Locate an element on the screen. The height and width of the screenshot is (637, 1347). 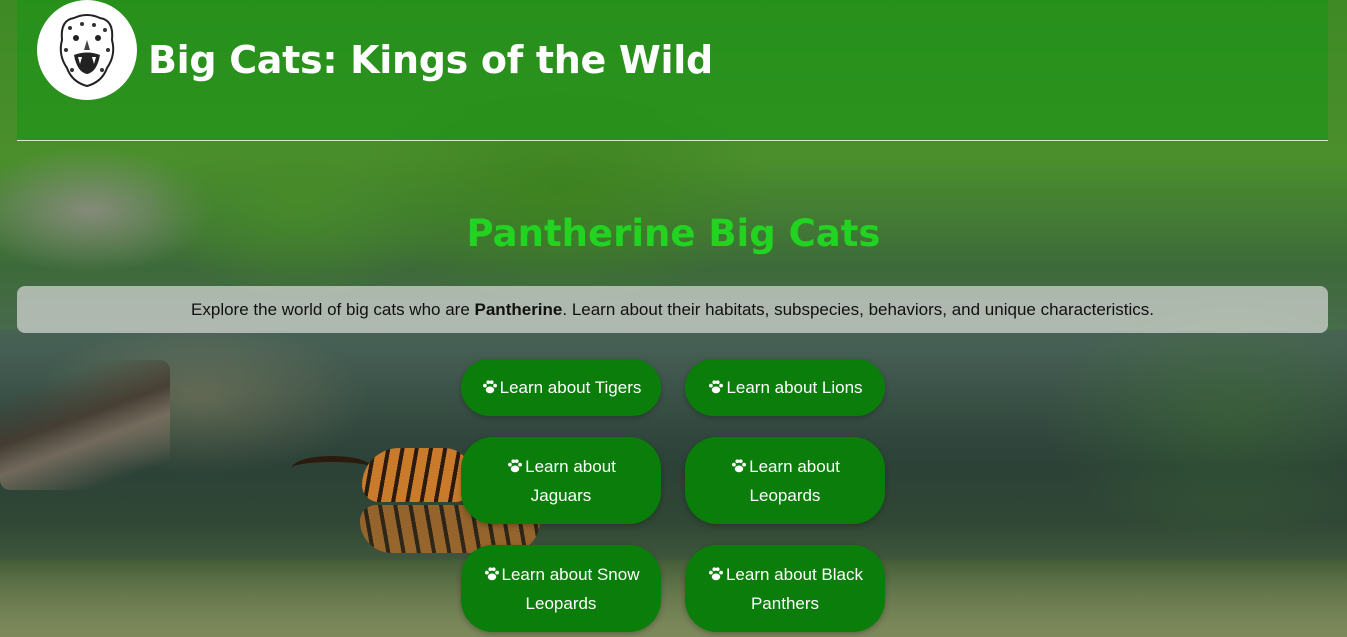
intro-text-bold: Pantherine is located at coordinates (518, 309).